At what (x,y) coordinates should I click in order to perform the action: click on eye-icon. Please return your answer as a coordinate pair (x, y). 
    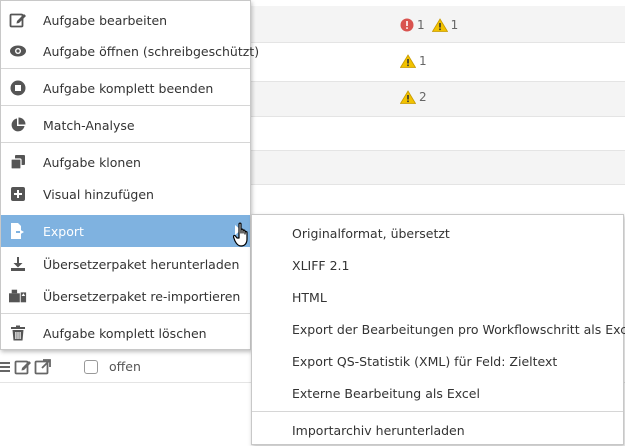
    Looking at the image, I should click on (18, 51).